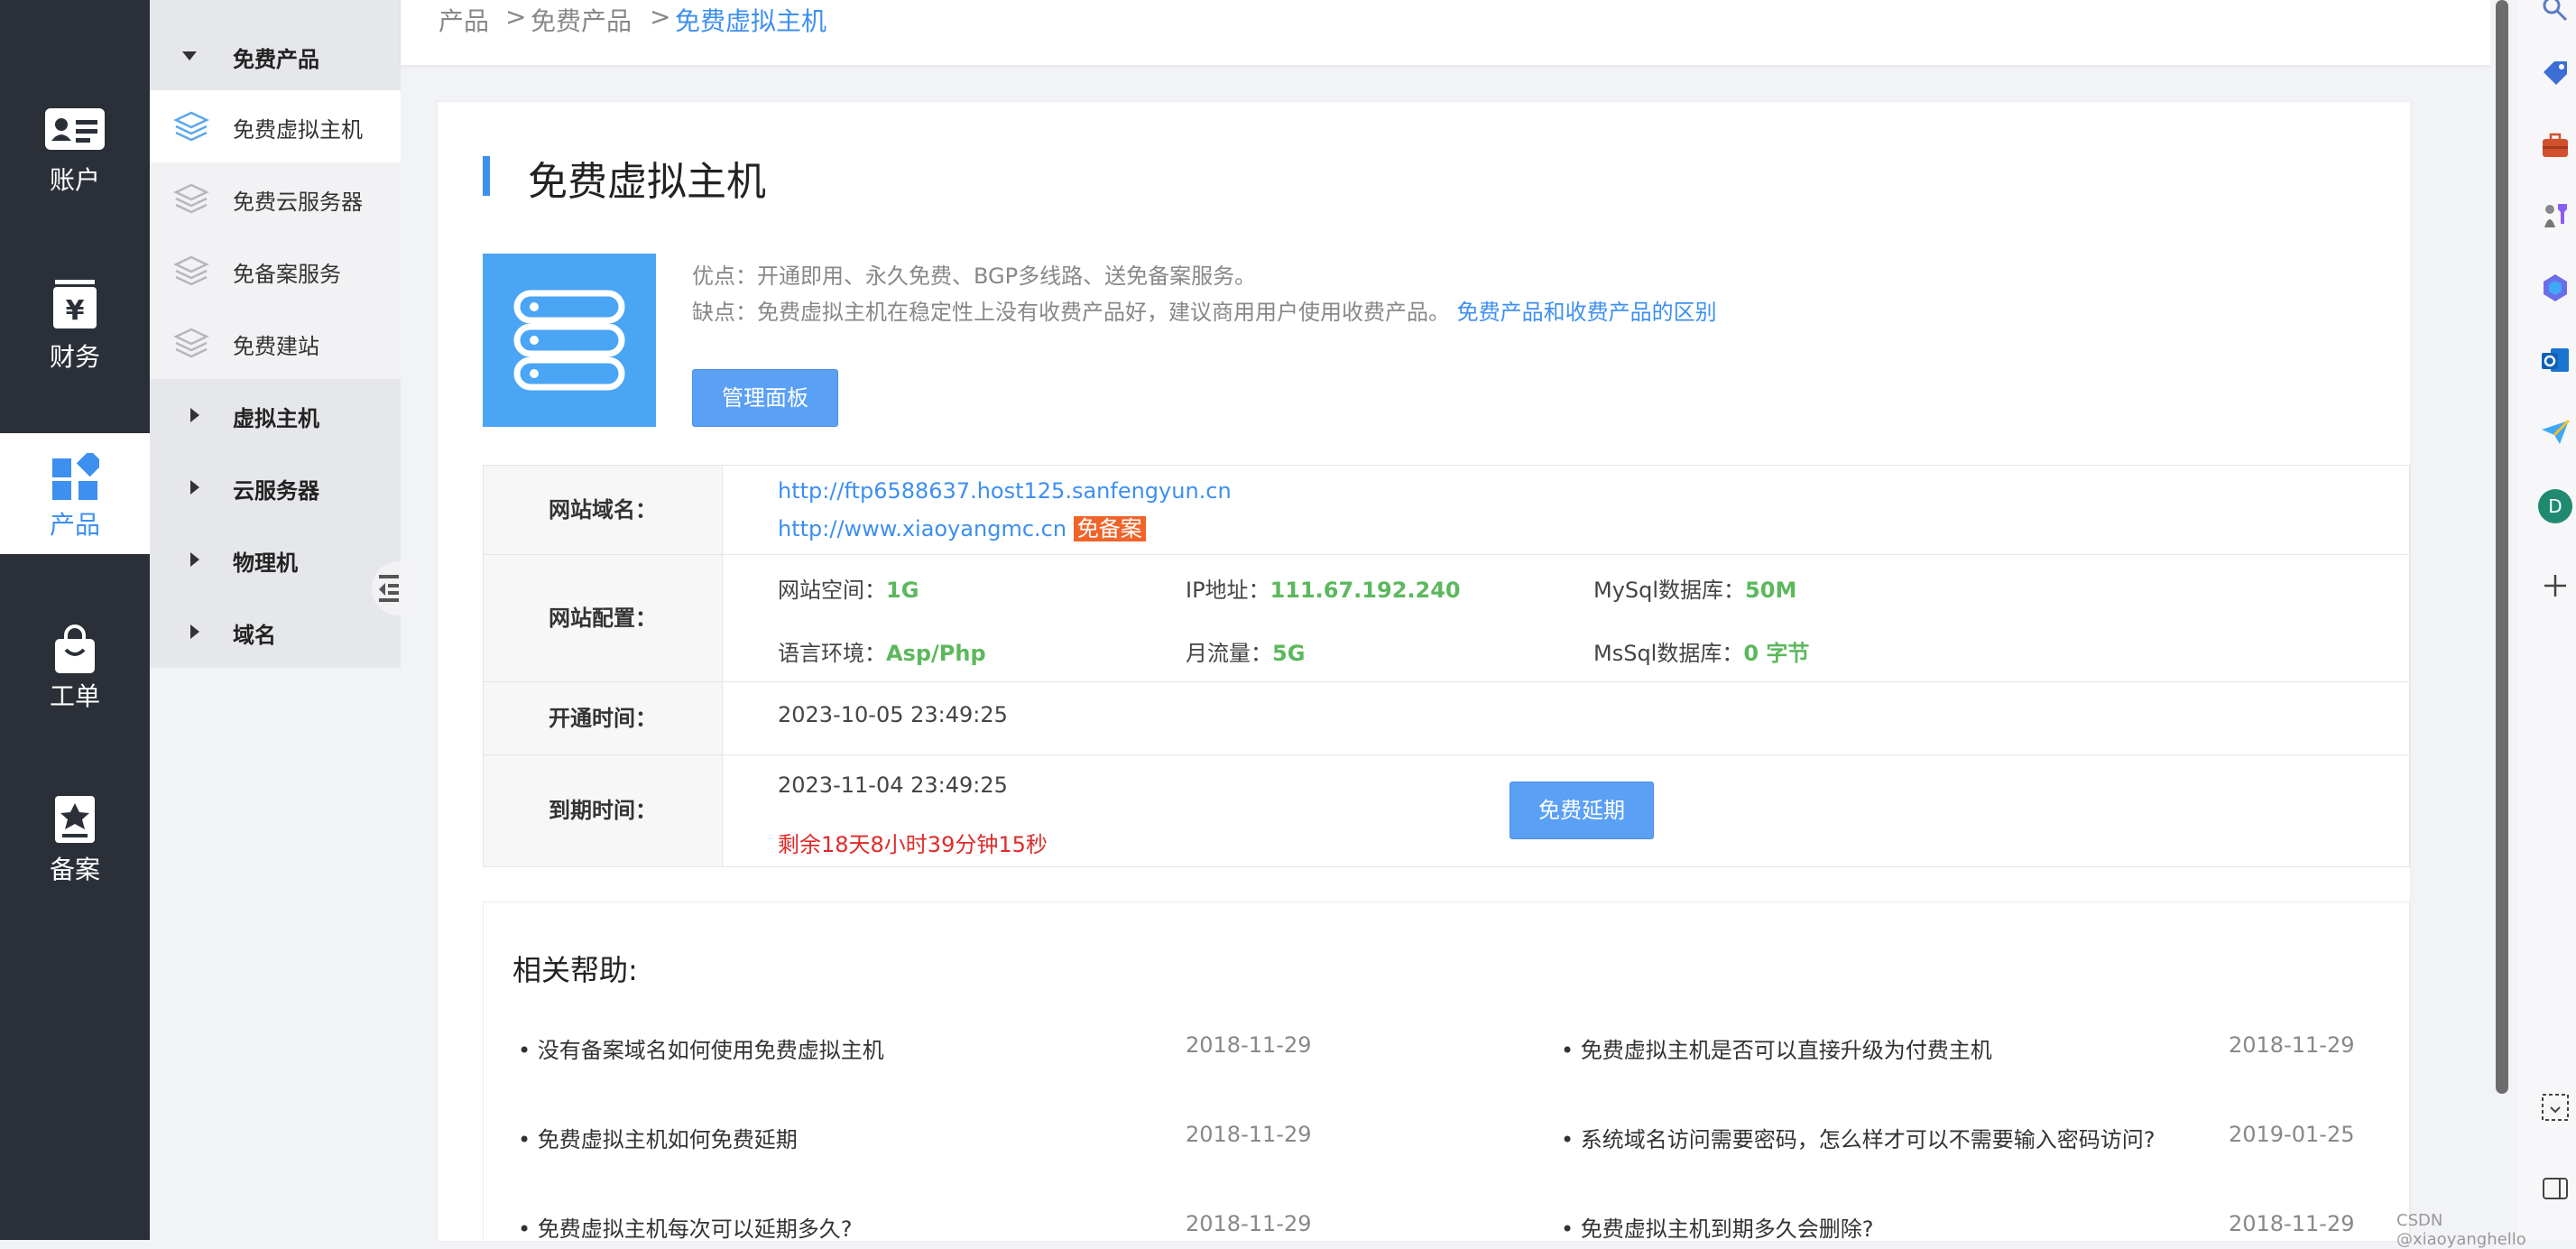  What do you see at coordinates (276, 346) in the screenshot?
I see `subnav-item-label: 免费建站` at bounding box center [276, 346].